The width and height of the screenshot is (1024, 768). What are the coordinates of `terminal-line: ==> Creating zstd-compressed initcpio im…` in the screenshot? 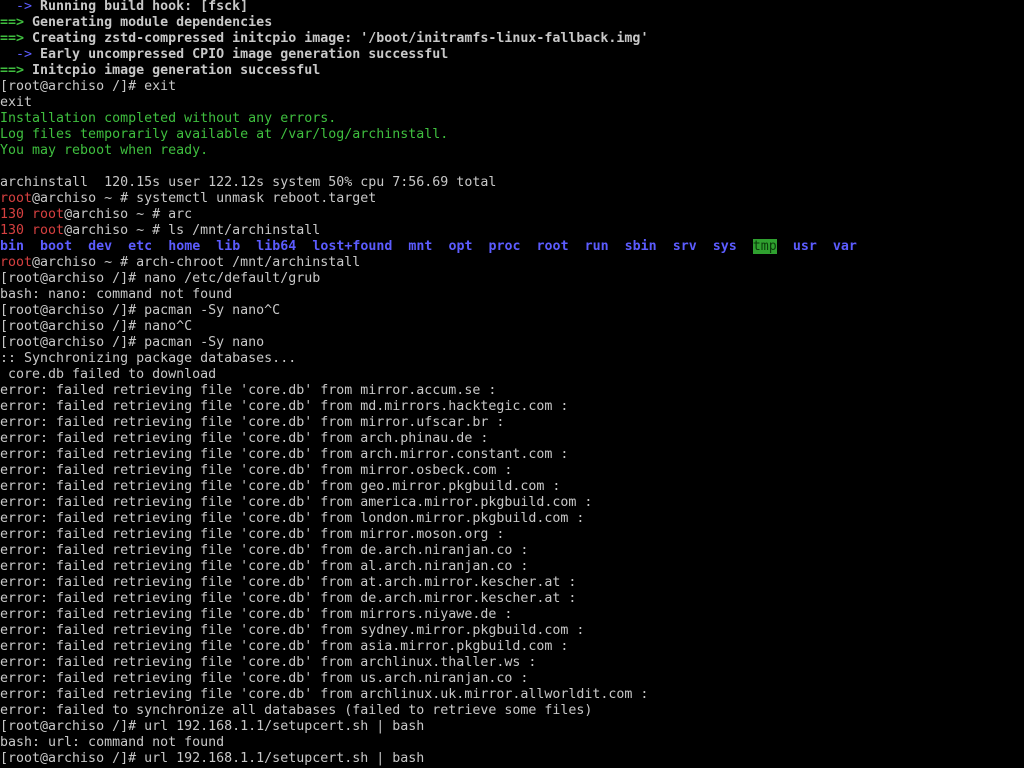 It's located at (512, 39).